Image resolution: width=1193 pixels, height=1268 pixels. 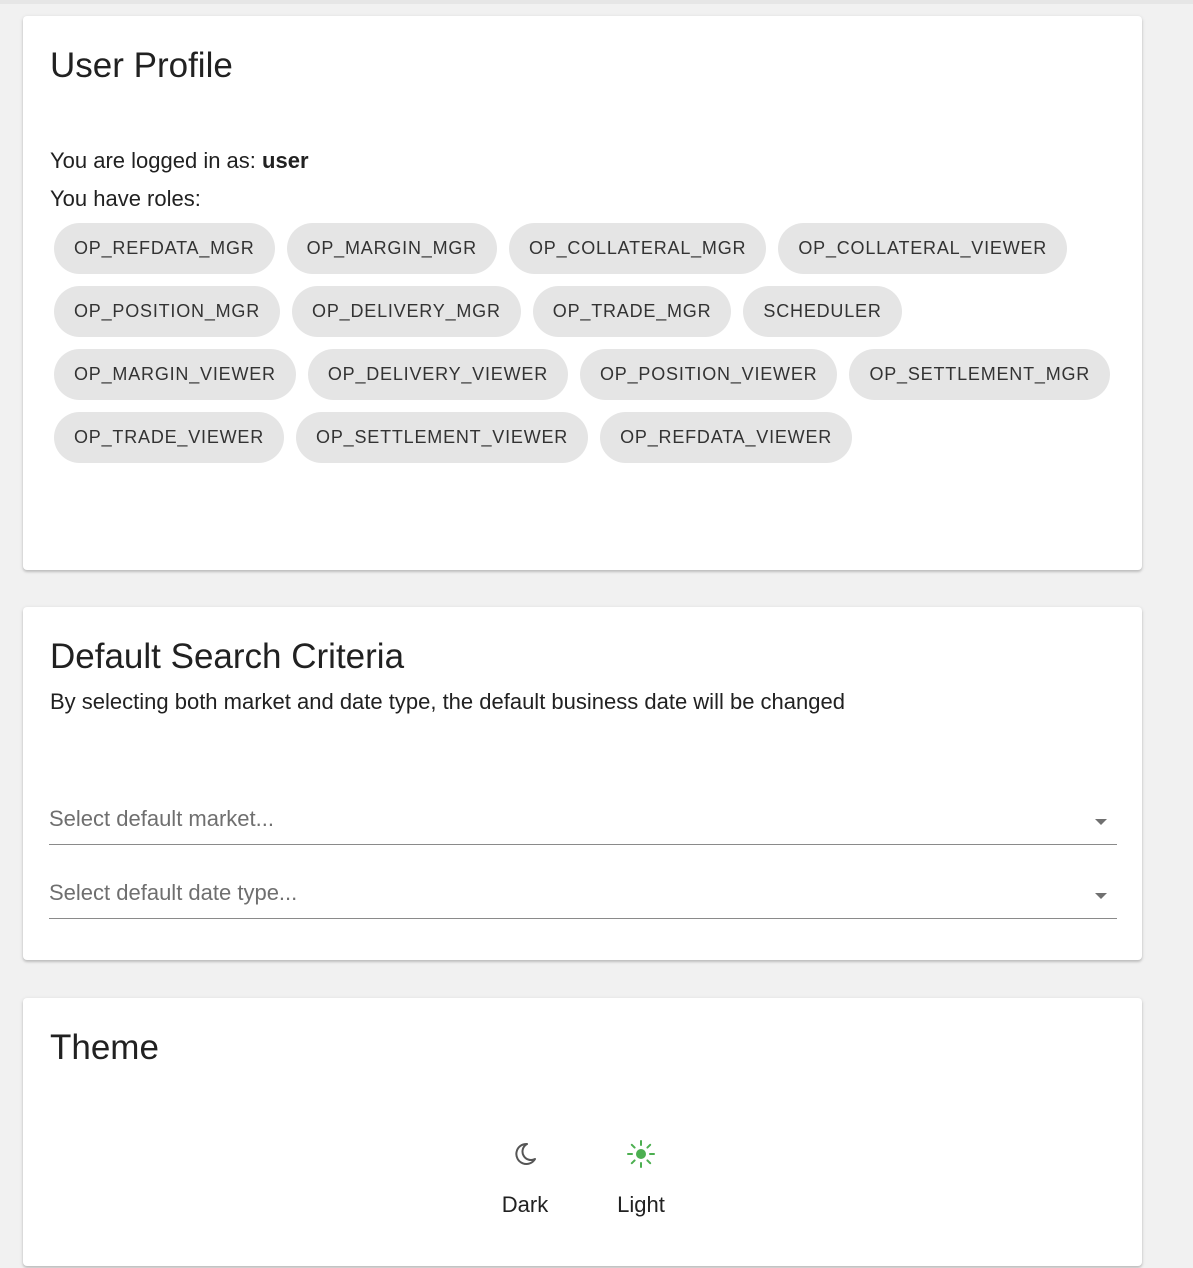 What do you see at coordinates (980, 374) in the screenshot?
I see `role-chip: OP_SETTLEMENT_MGR` at bounding box center [980, 374].